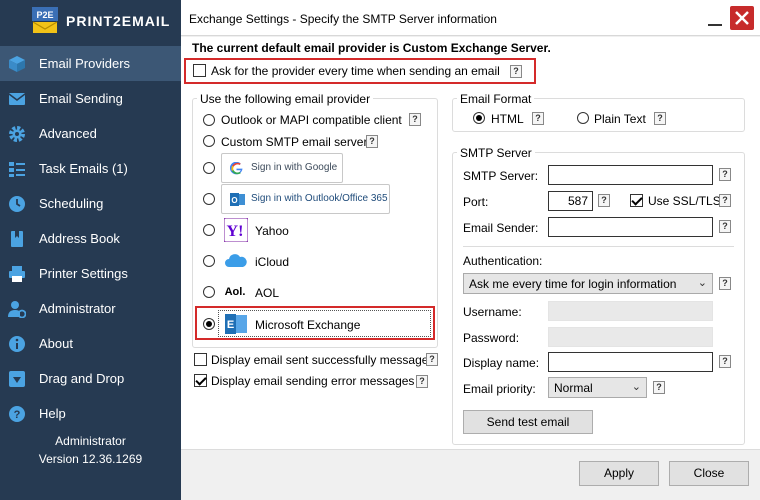 The height and width of the screenshot is (500, 760). Describe the element at coordinates (715, 18) in the screenshot. I see `minimize-button` at that location.